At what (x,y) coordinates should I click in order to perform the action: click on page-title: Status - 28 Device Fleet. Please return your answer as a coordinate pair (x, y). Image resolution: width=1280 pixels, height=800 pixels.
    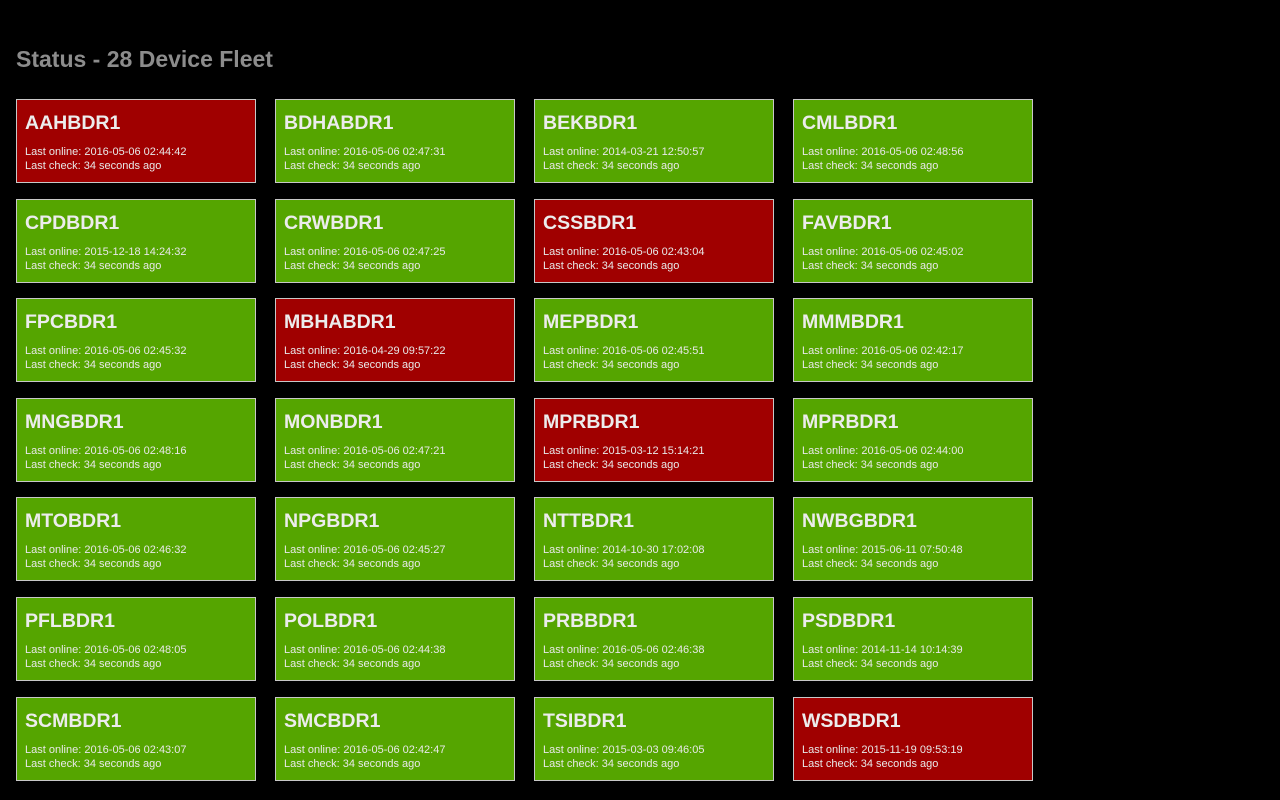
    Looking at the image, I should click on (144, 59).